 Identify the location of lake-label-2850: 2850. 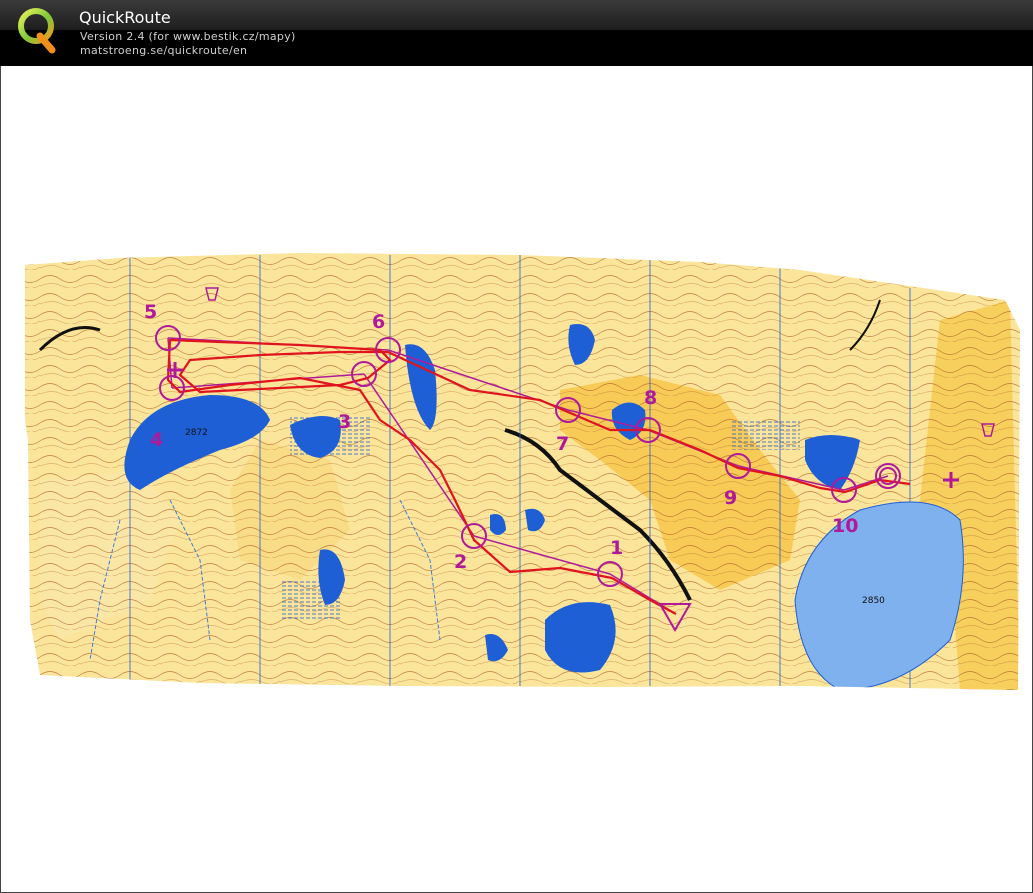
(873, 601).